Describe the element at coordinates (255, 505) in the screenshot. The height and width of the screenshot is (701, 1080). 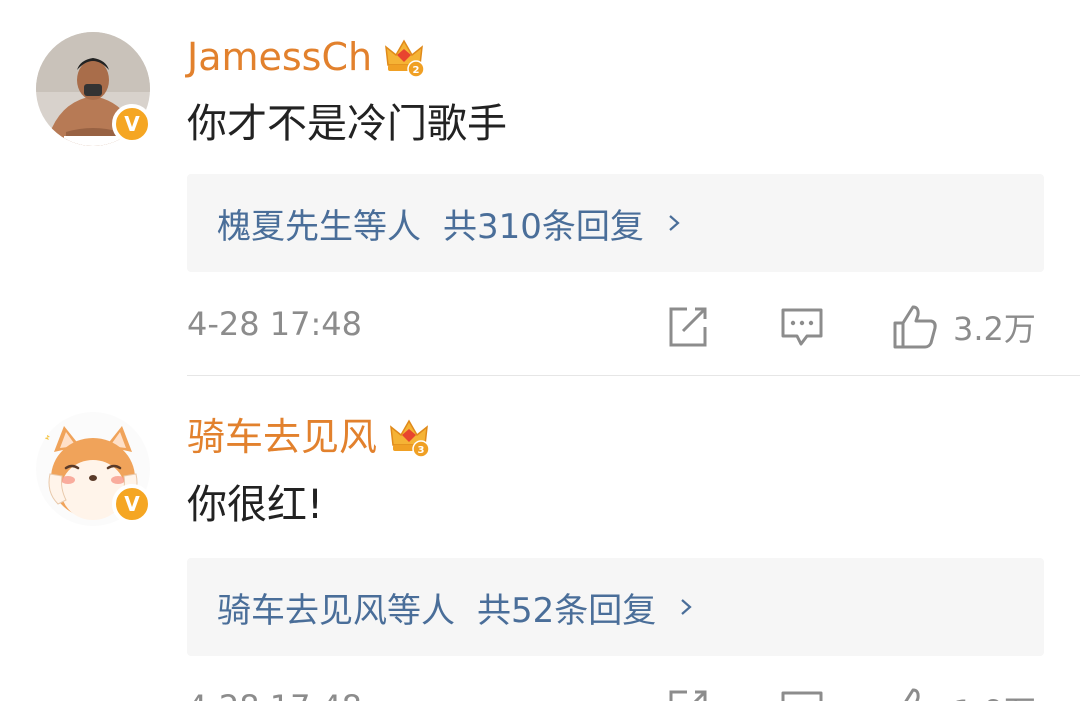
I see `comment-text: 你很红!` at that location.